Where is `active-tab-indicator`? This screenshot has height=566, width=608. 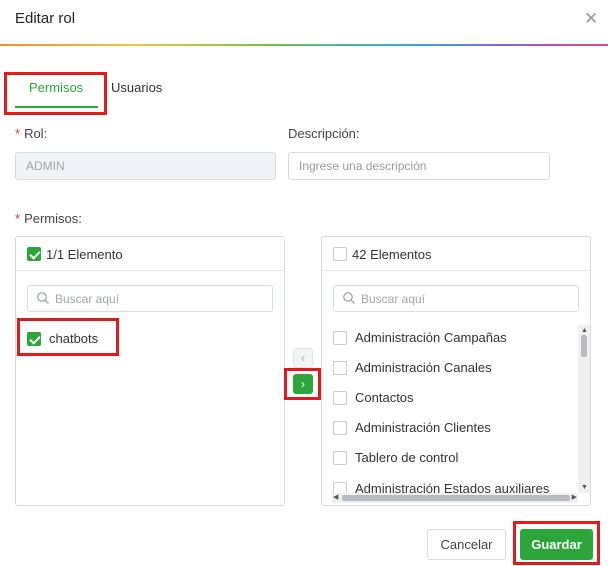 active-tab-indicator is located at coordinates (56, 107).